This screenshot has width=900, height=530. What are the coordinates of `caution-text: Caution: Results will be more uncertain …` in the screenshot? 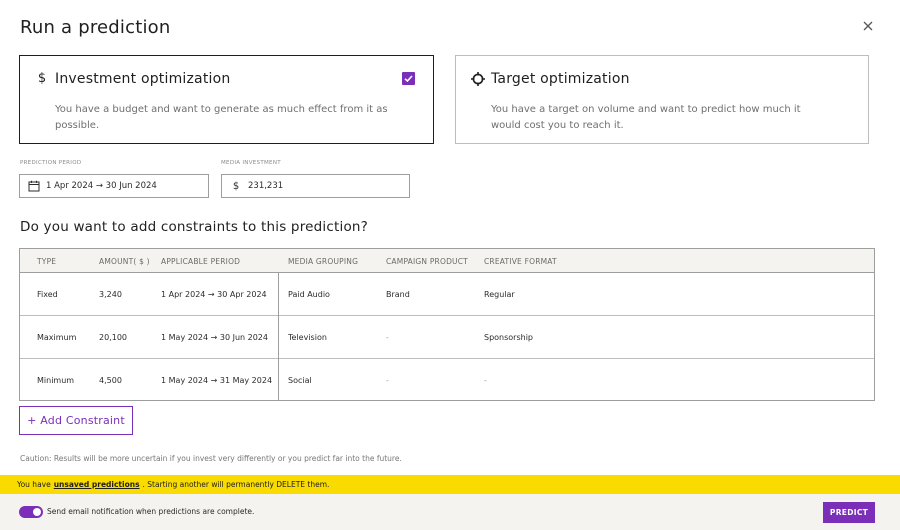 It's located at (211, 458).